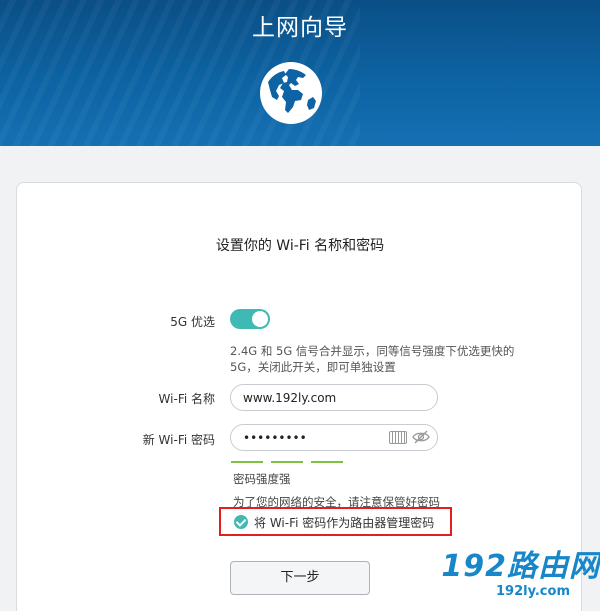  I want to click on keyboard-icon, so click(398, 437).